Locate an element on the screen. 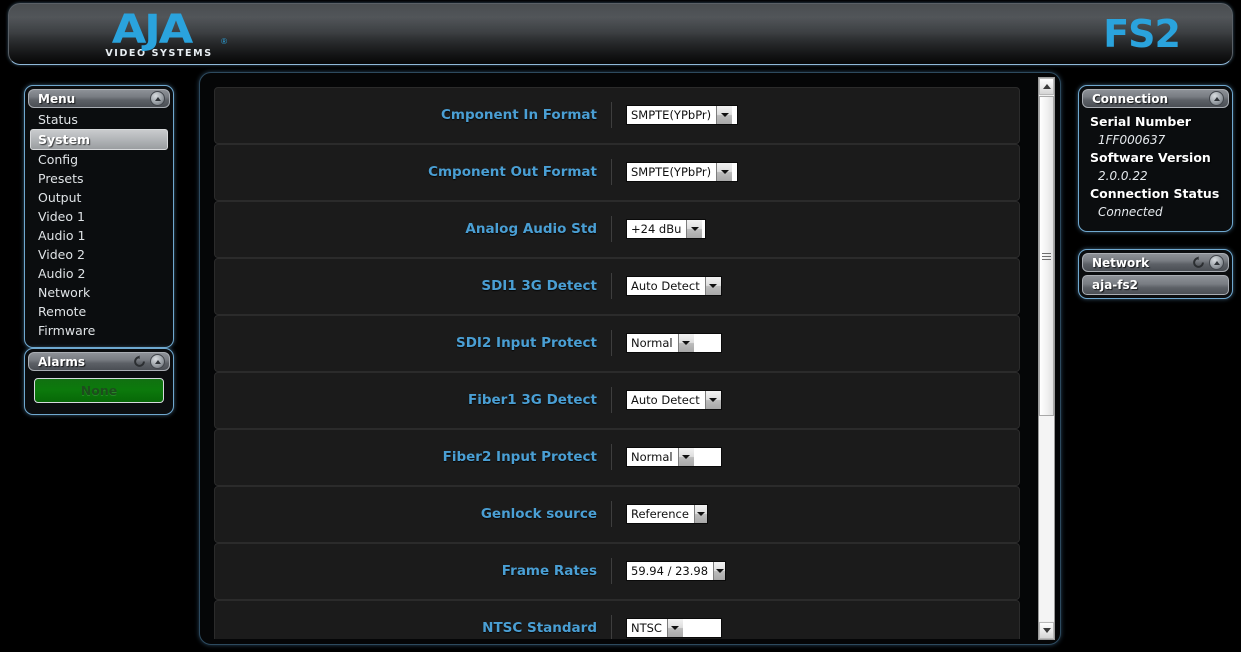  select-cmponent-in-format: SMPTE(YPbPr) is located at coordinates (682, 115).